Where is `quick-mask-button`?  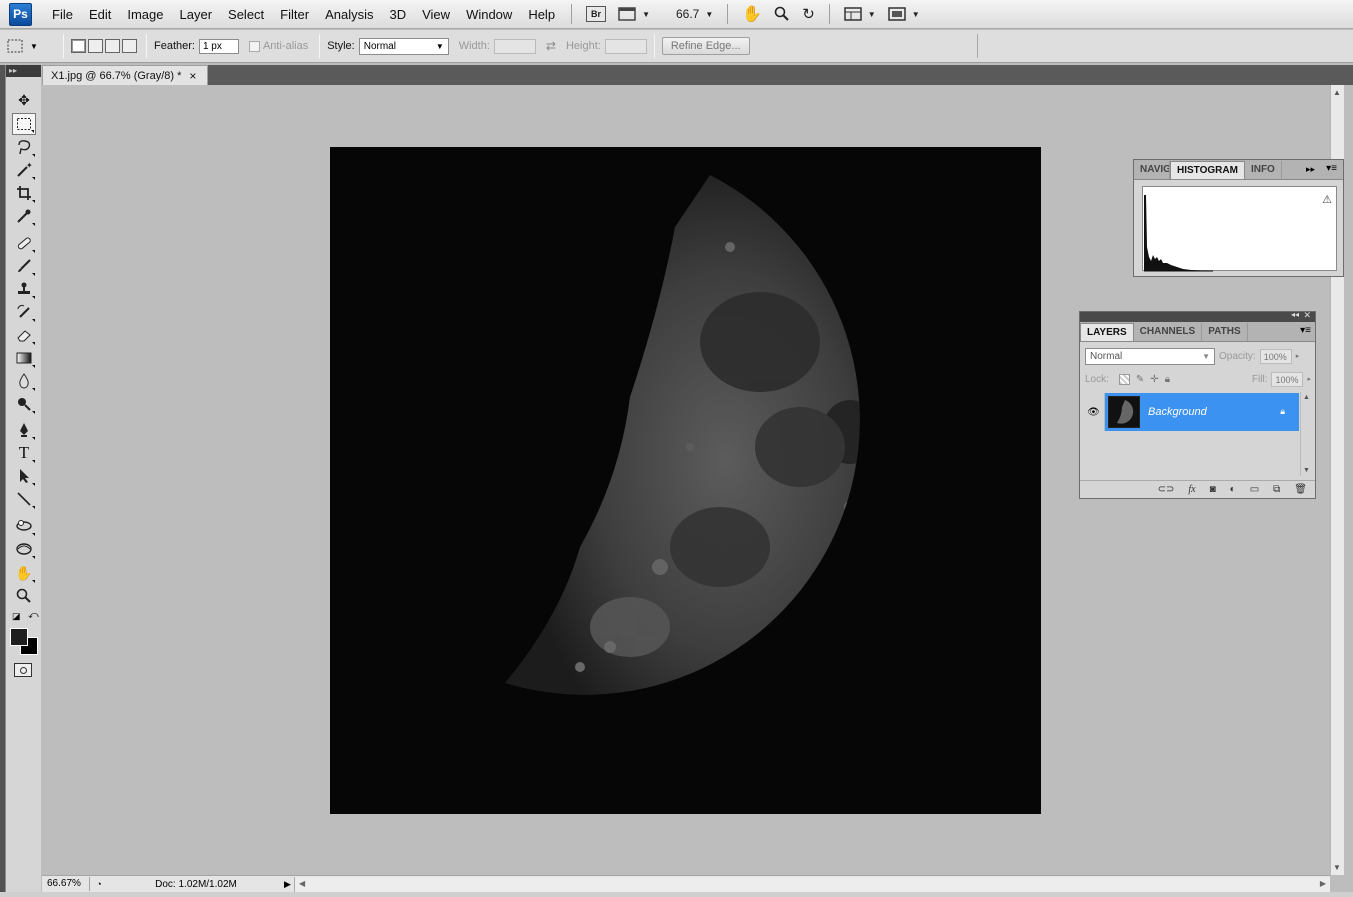 quick-mask-button is located at coordinates (23, 670).